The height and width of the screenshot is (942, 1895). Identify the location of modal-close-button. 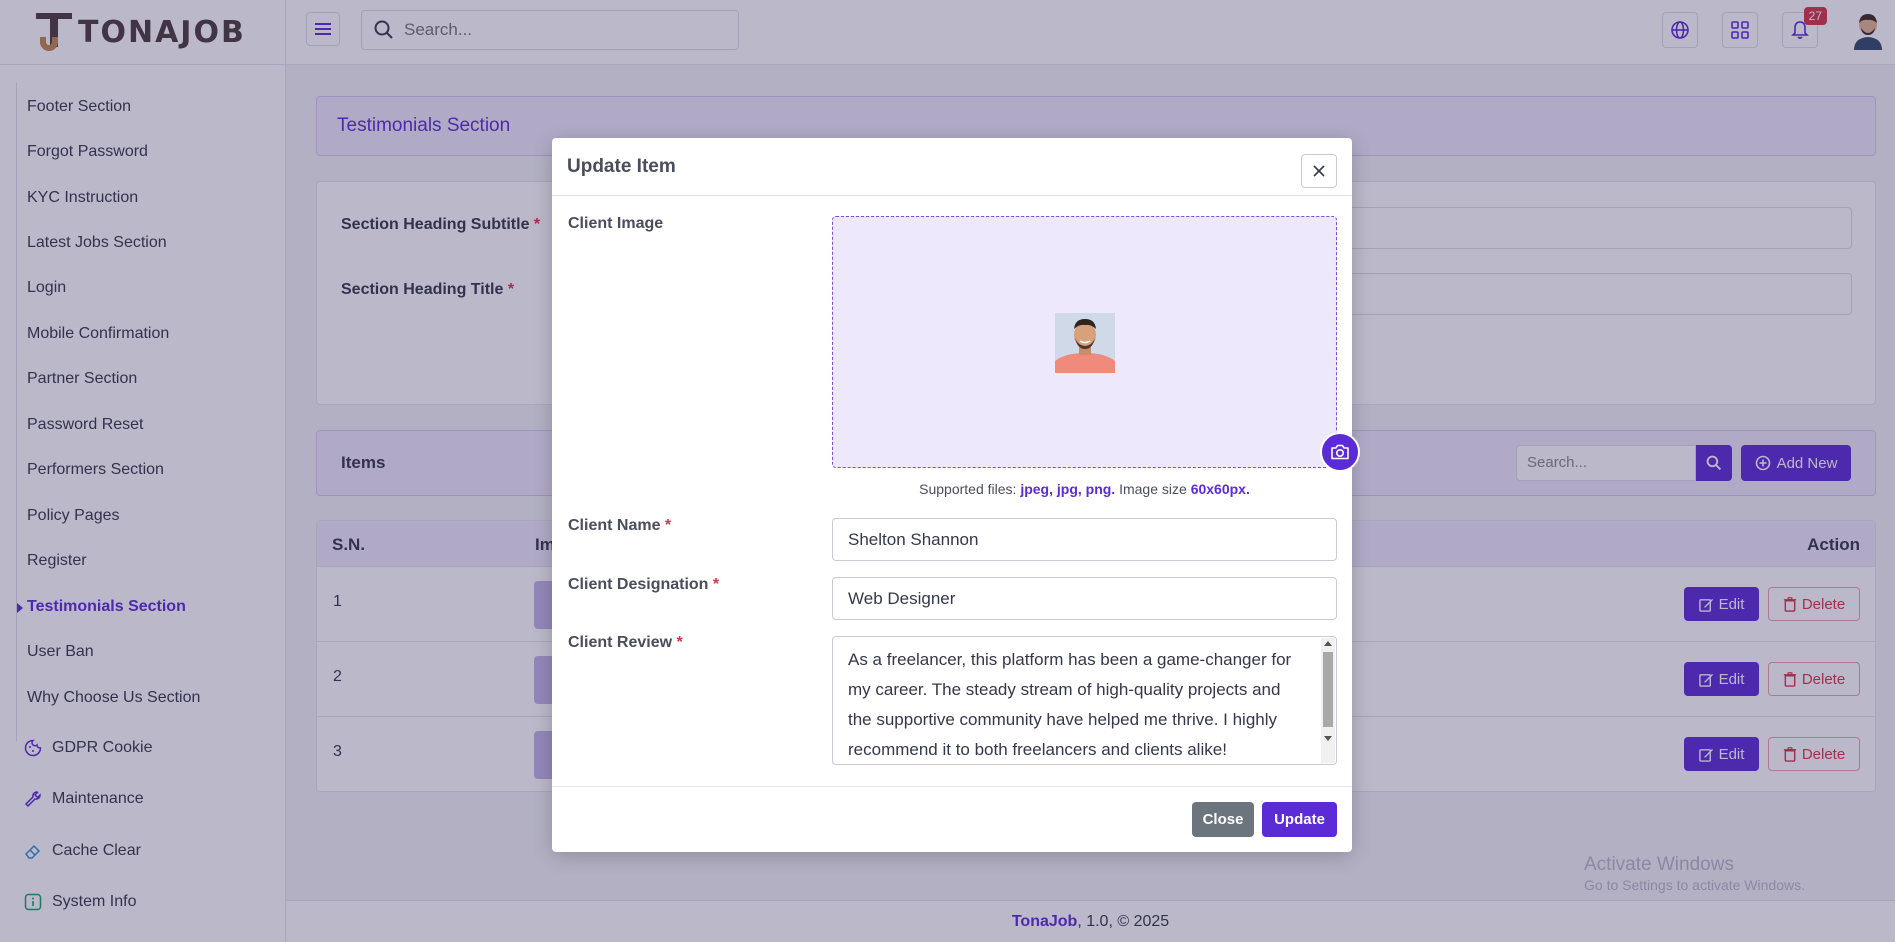
(1319, 171).